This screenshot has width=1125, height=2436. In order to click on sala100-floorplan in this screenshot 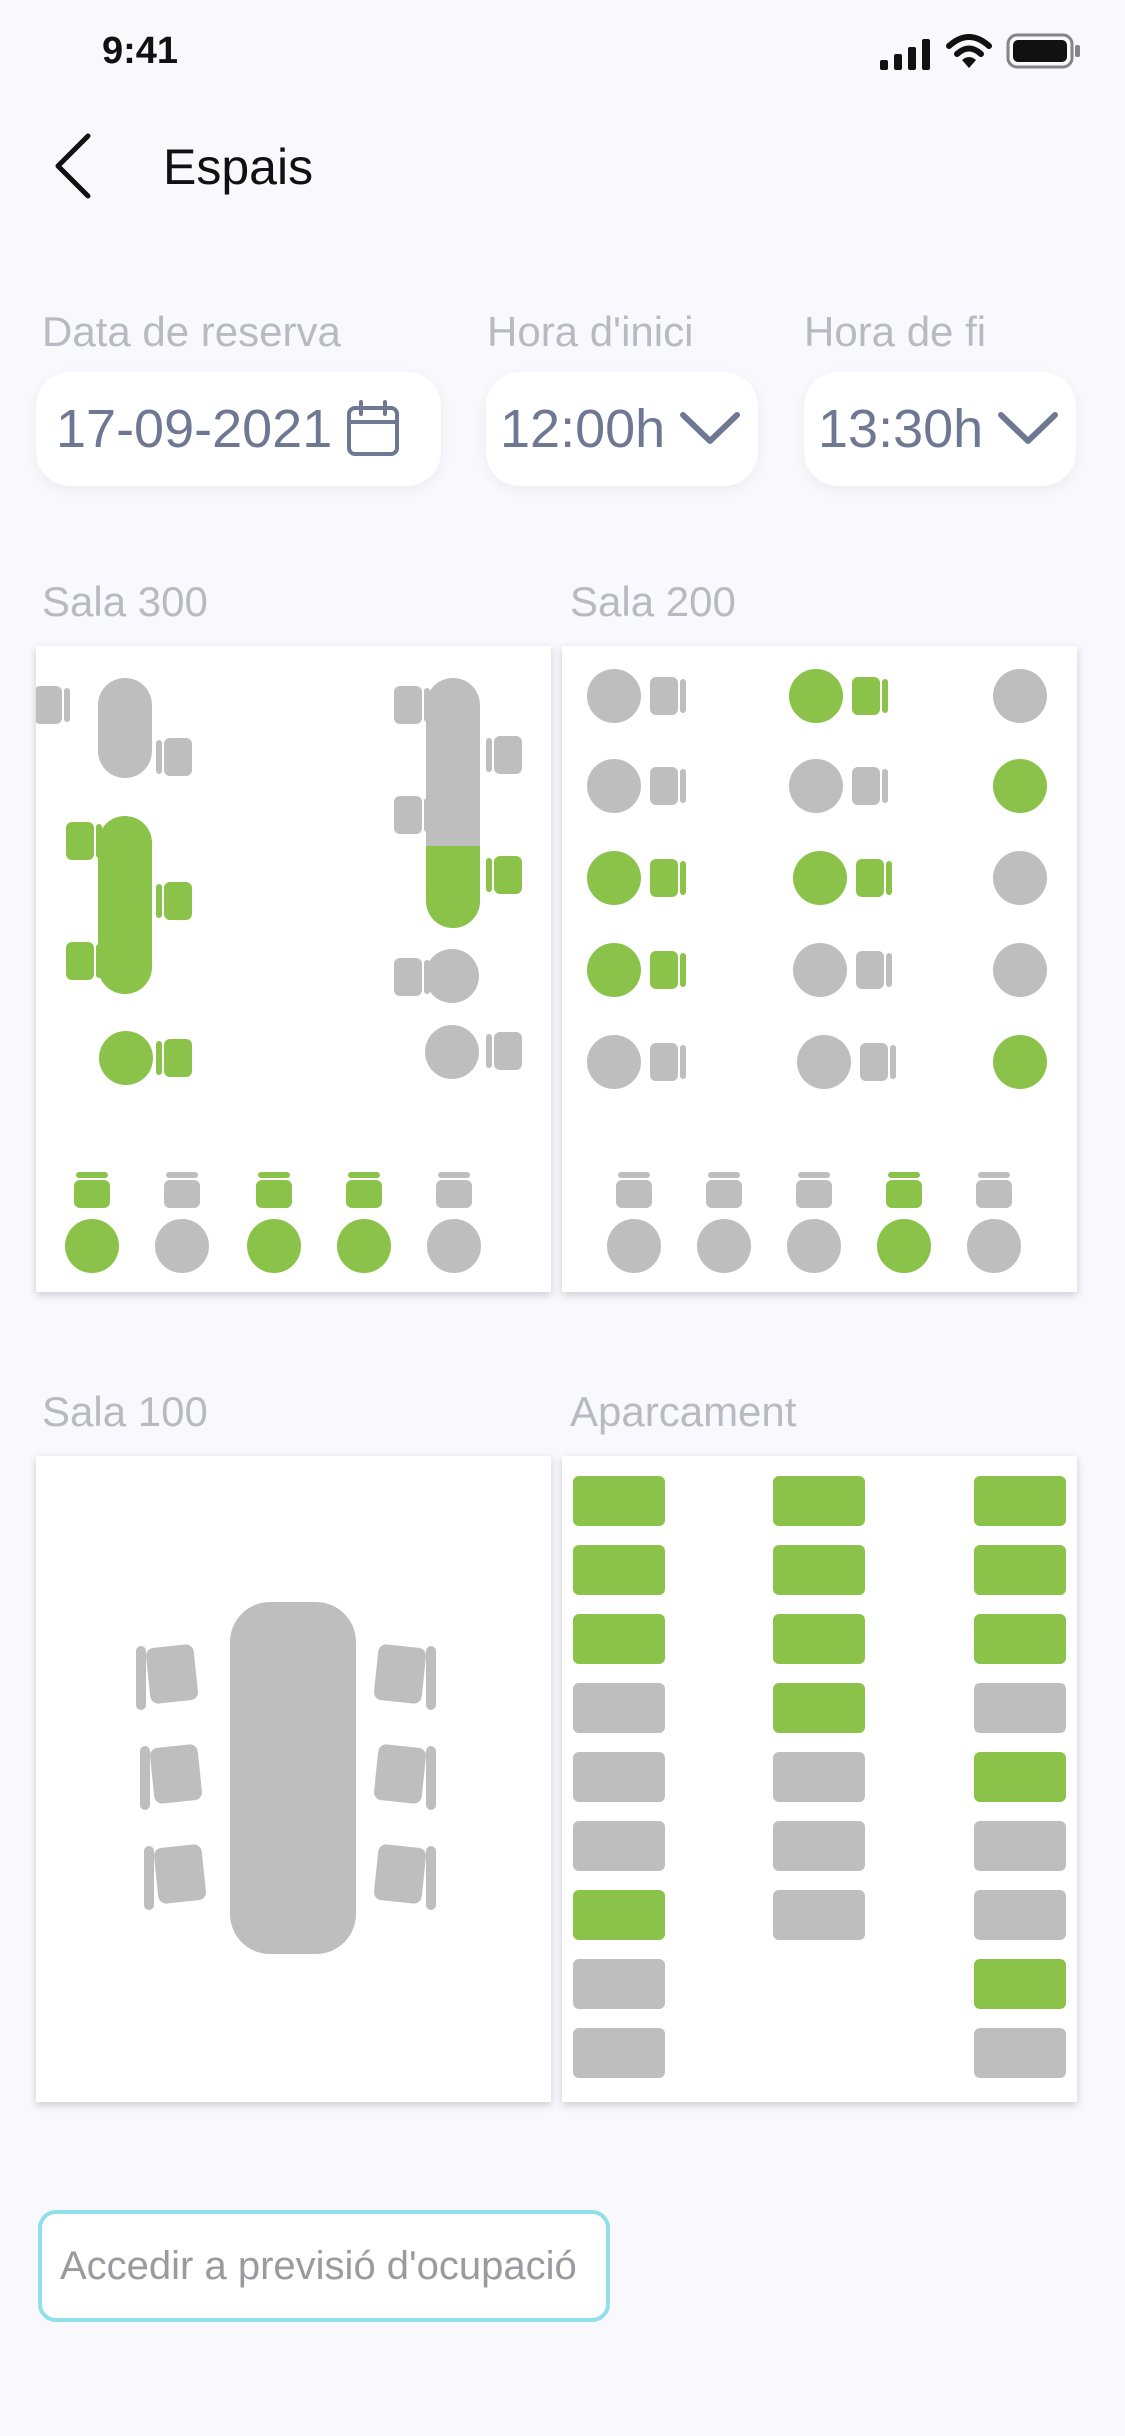, I will do `click(286, 1778)`.